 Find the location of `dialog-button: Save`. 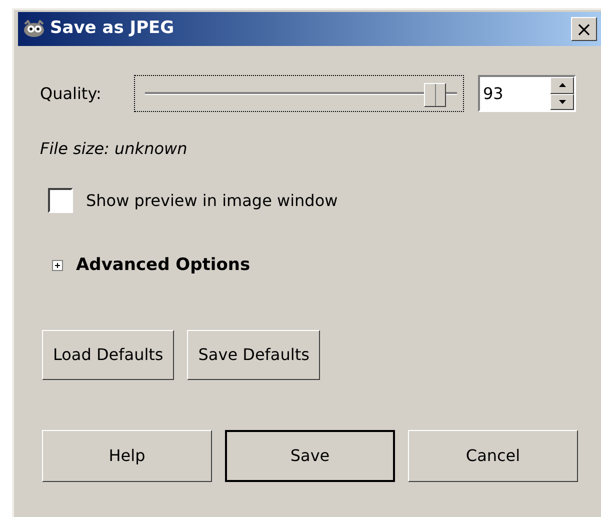

dialog-button: Save is located at coordinates (310, 456).